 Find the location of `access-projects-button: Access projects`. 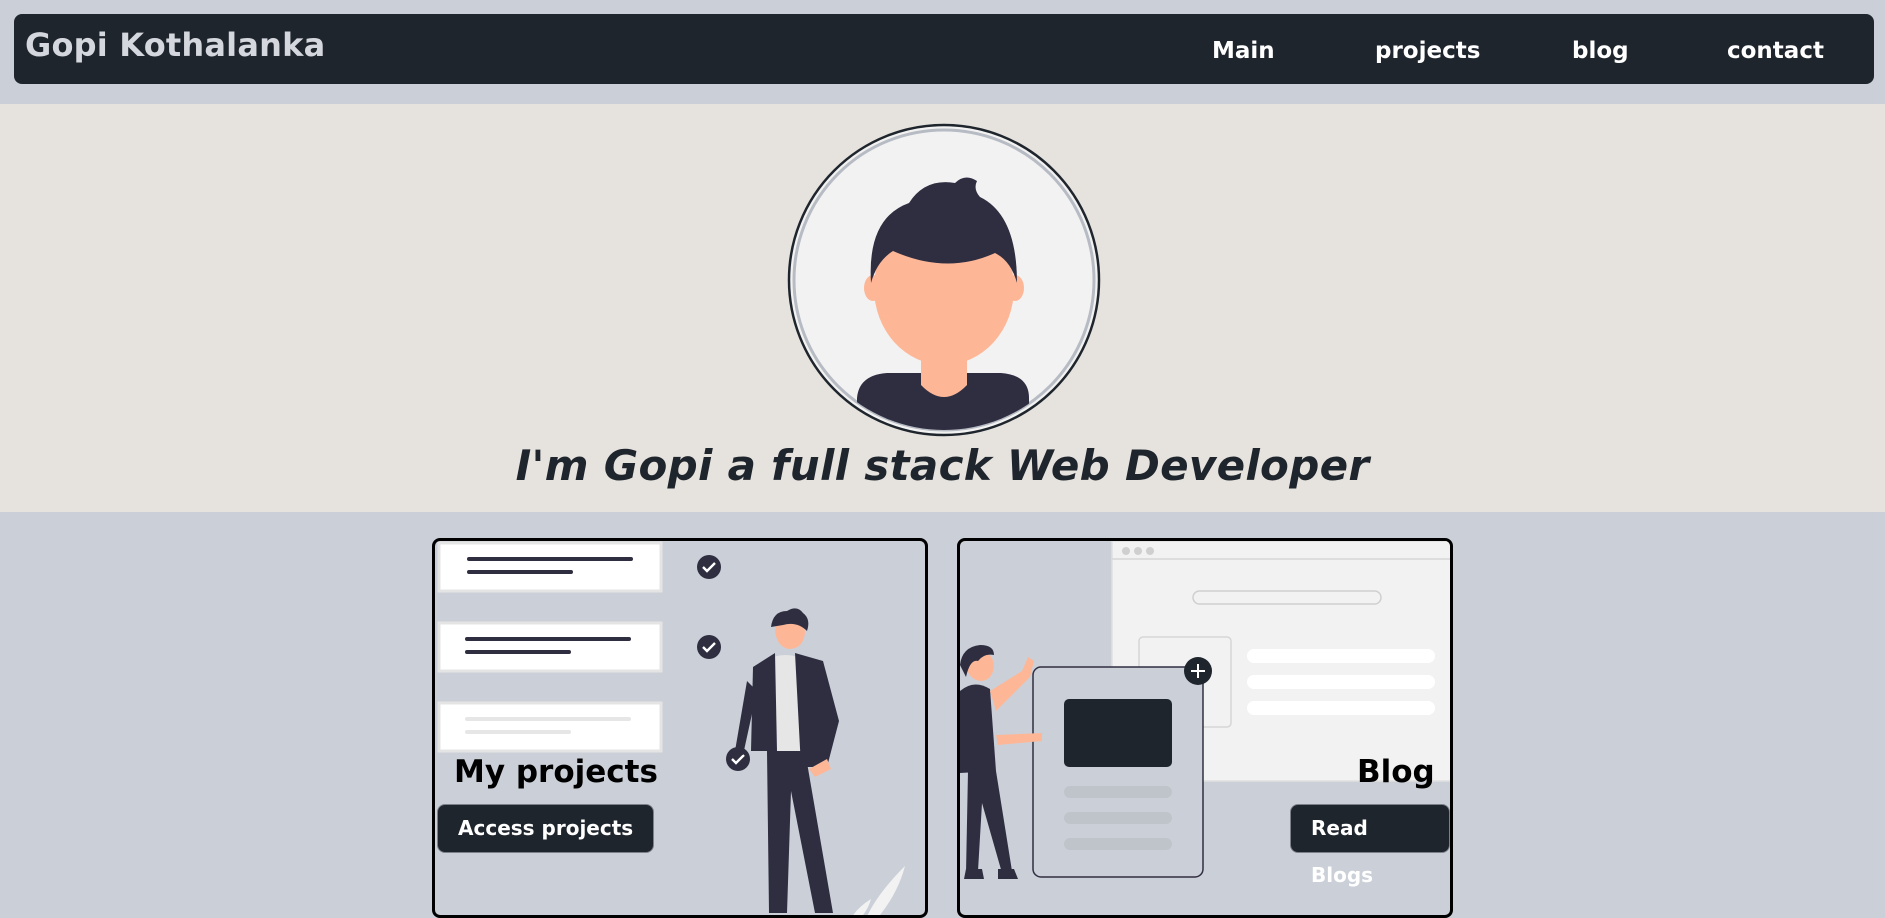

access-projects-button: Access projects is located at coordinates (546, 828).